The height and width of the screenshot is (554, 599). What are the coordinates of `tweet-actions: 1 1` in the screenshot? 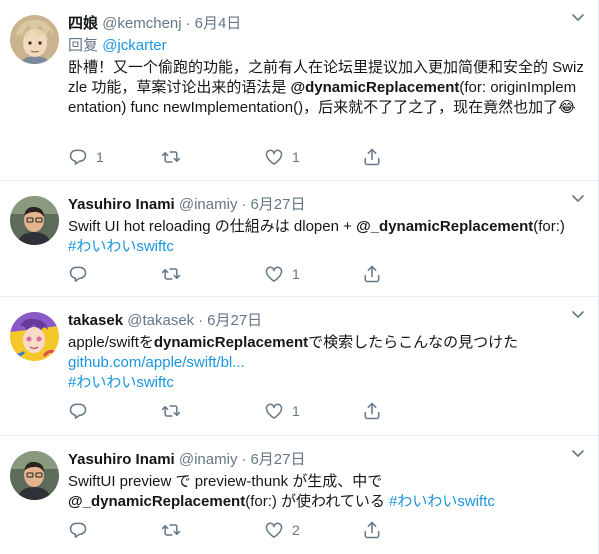 It's located at (233, 157).